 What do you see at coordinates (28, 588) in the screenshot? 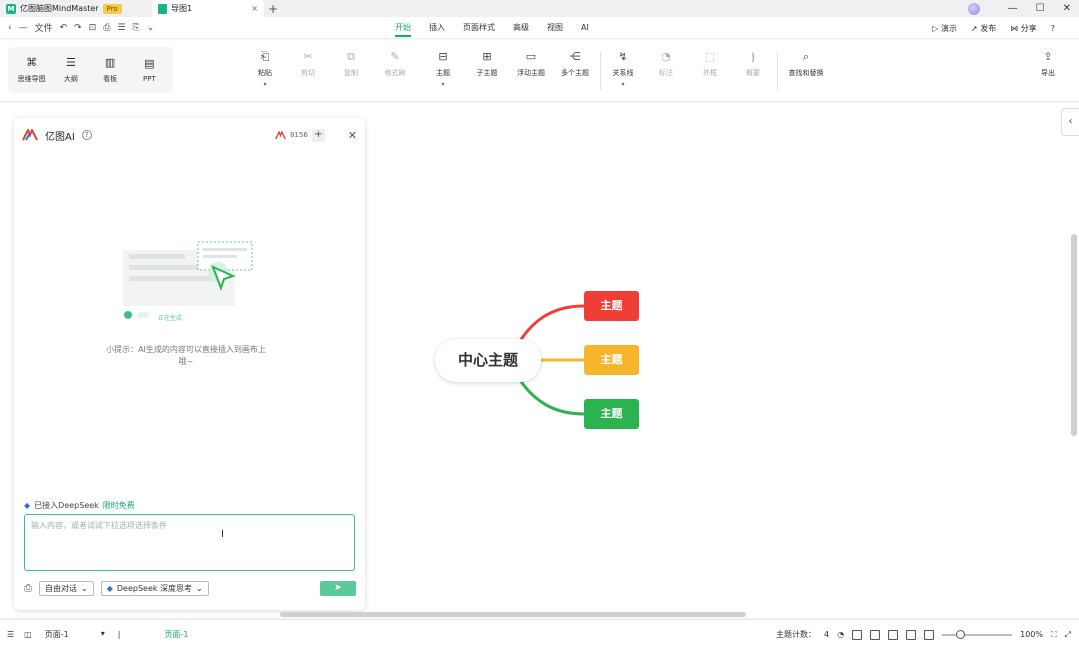
I see `image-upload-icon: ⎙` at bounding box center [28, 588].